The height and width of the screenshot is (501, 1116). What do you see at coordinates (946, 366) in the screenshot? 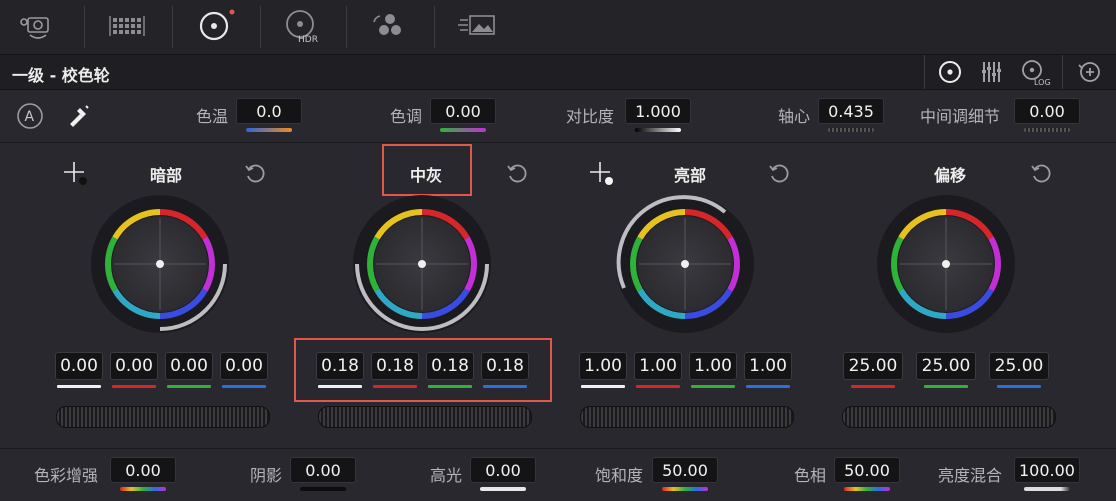
I see `offset-green-field: 25.00` at bounding box center [946, 366].